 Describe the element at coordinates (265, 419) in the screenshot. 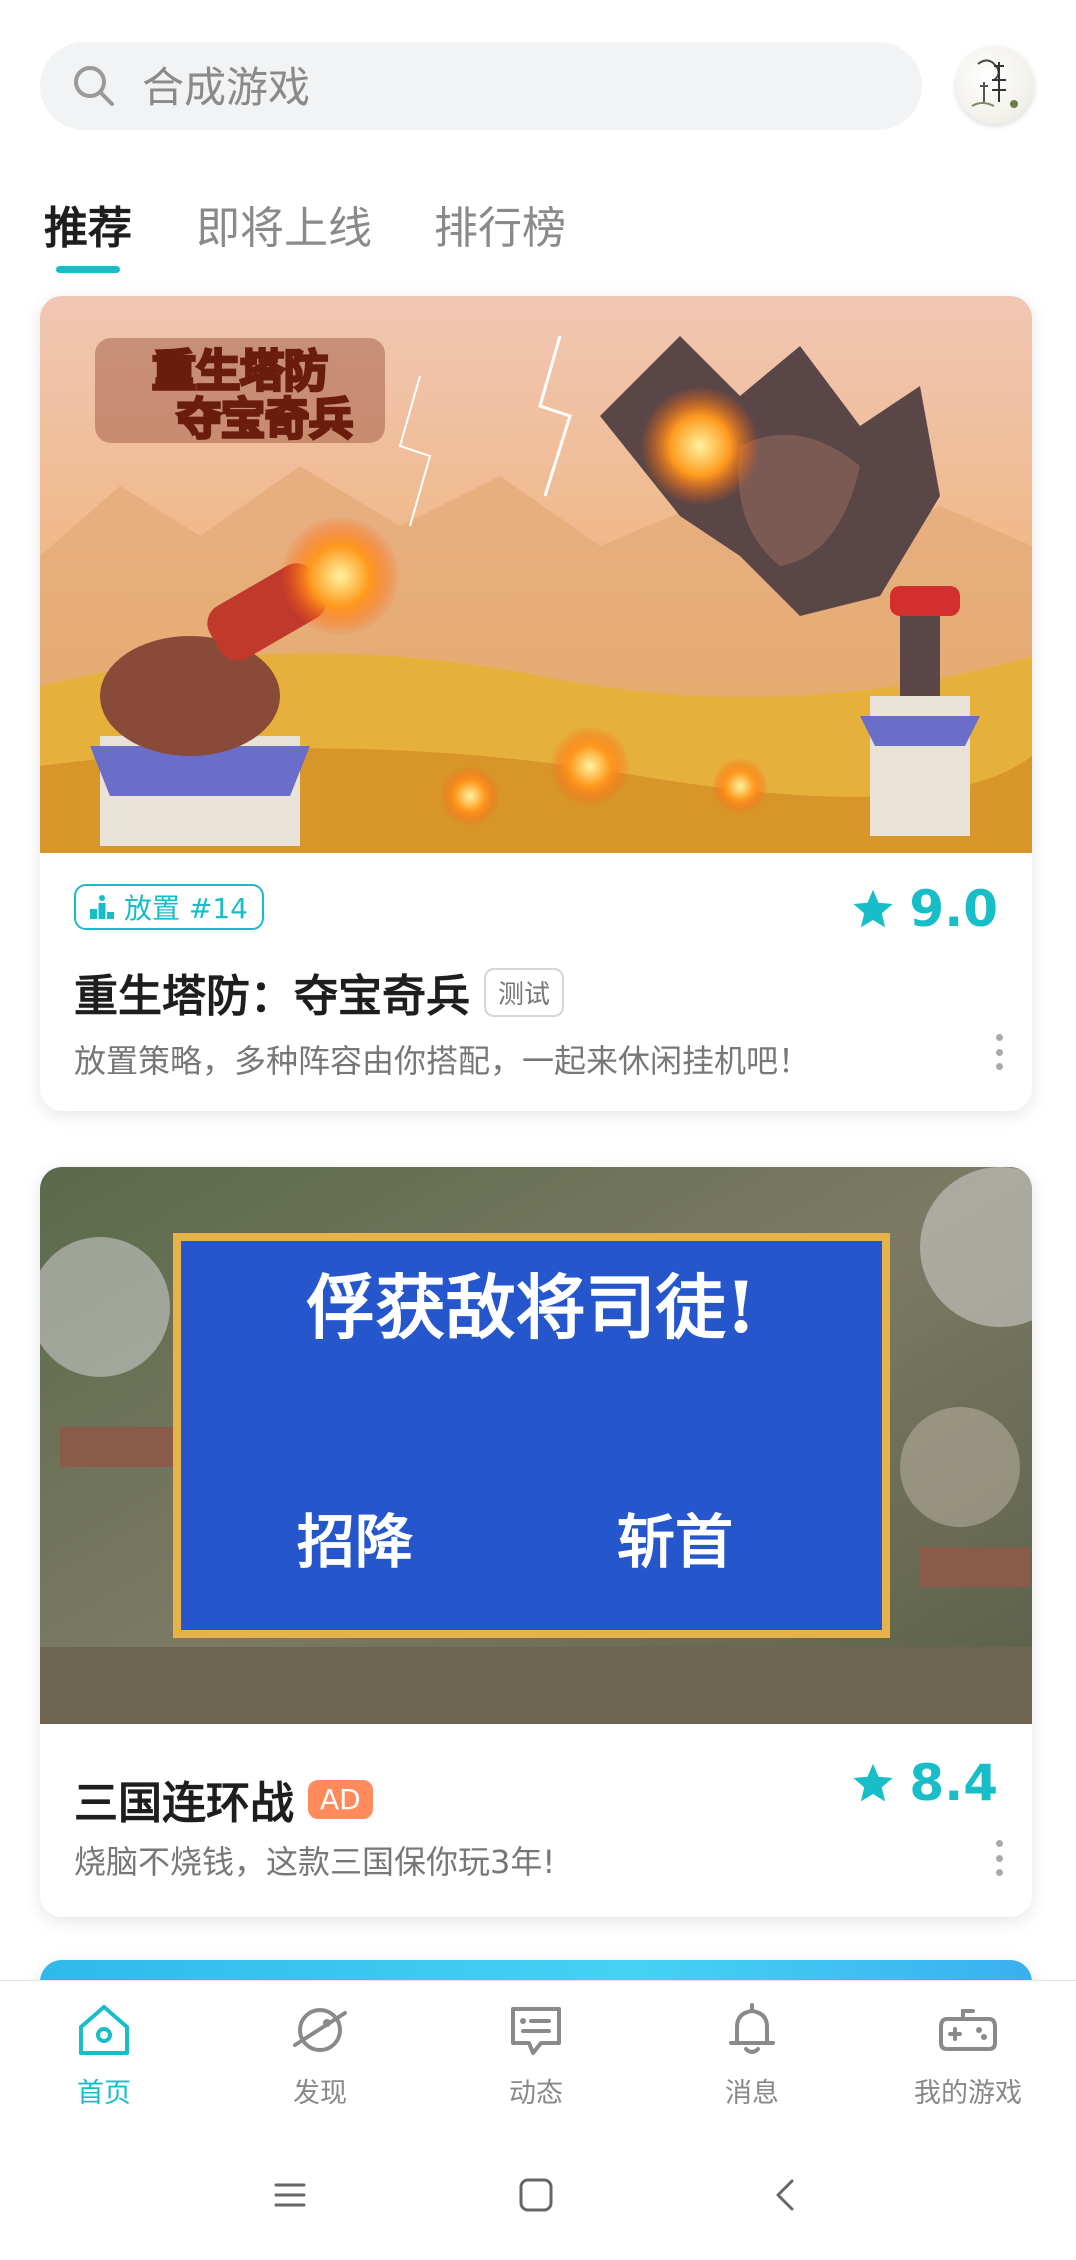

I see `svg-text: 夺宝奇兵` at that location.